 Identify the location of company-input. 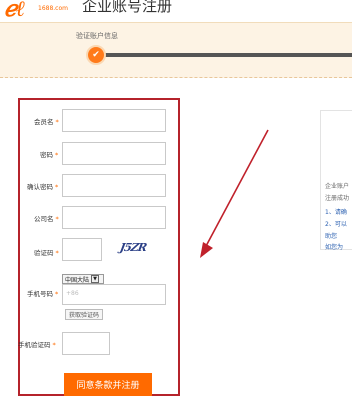
(114, 217).